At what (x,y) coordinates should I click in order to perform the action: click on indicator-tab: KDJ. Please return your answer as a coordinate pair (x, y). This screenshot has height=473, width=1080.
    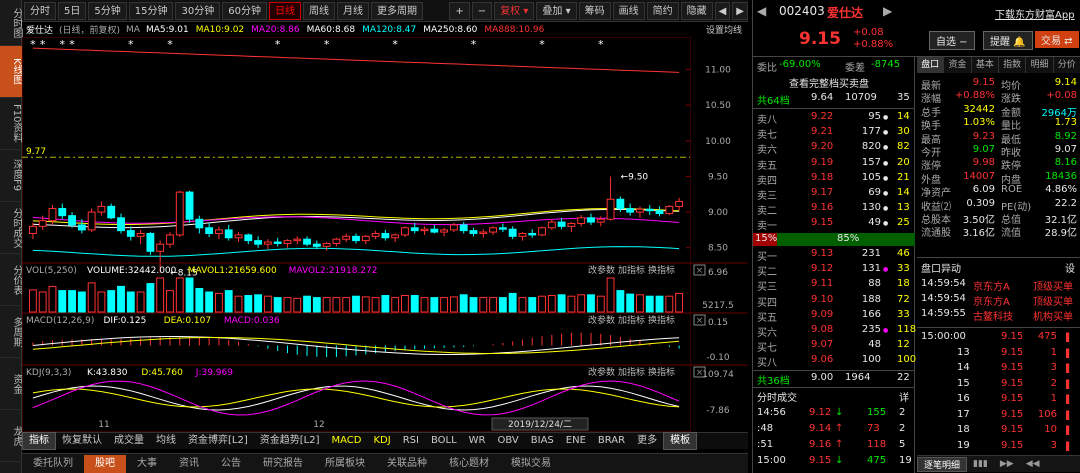
    Looking at the image, I should click on (381, 441).